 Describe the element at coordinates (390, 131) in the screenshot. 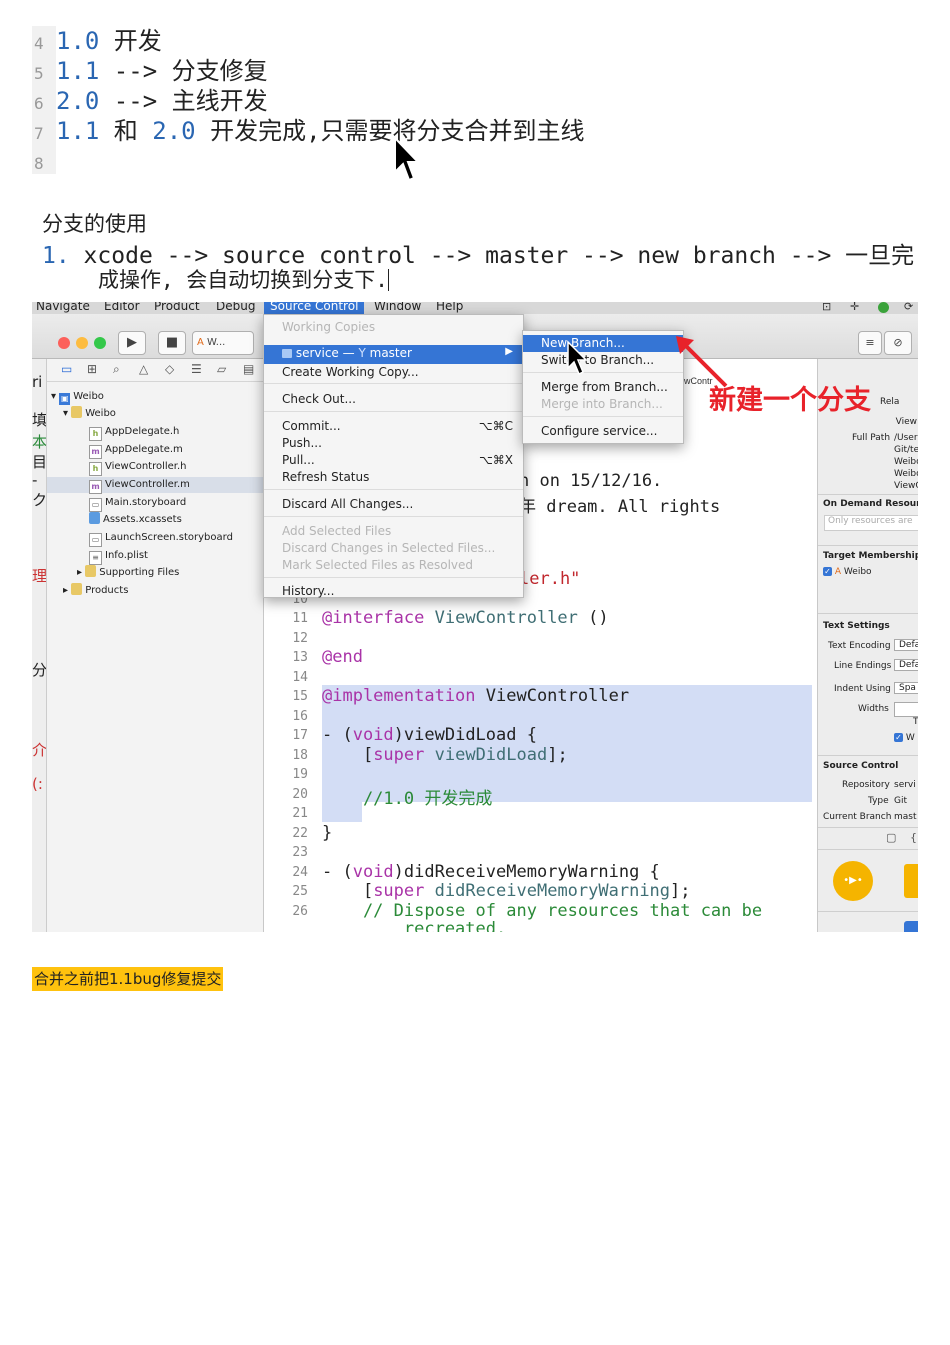

I see `line-text: 开发完成,只需要将分支合并到主线` at that location.